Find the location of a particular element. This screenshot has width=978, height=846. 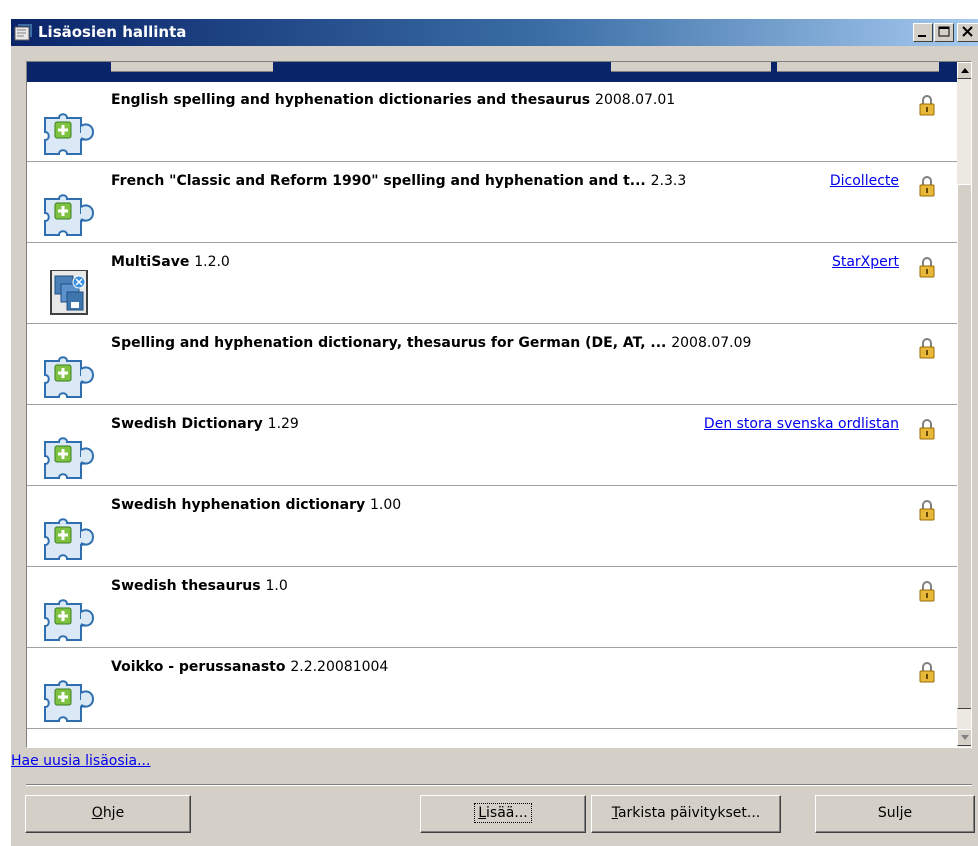

scroll-down-button is located at coordinates (964, 737).